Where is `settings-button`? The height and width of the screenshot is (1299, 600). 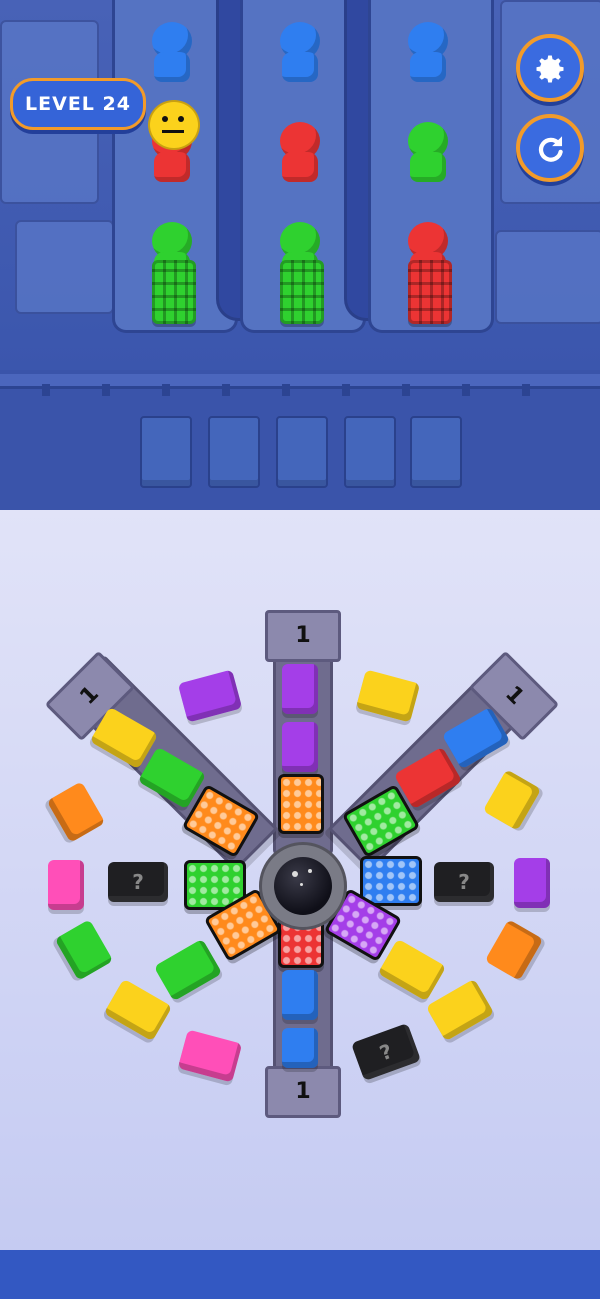
settings-button is located at coordinates (550, 68).